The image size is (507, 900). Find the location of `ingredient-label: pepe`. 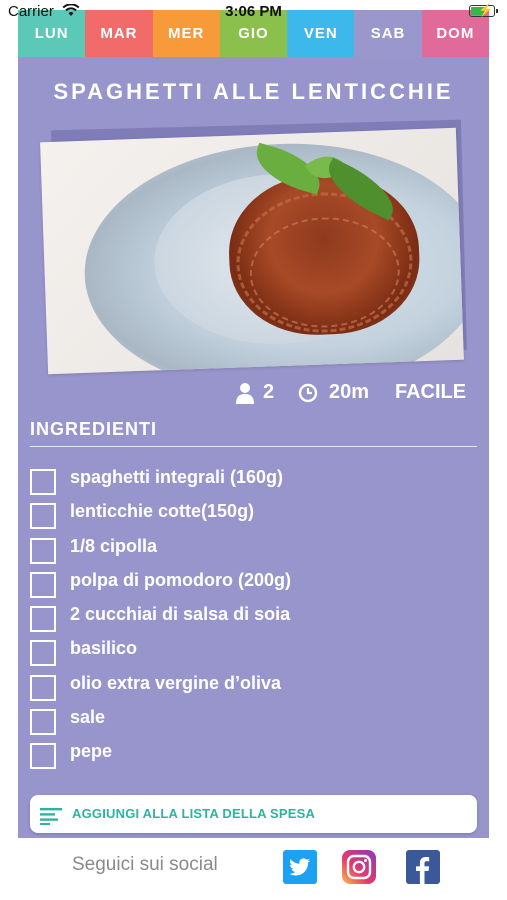

ingredient-label: pepe is located at coordinates (91, 751).